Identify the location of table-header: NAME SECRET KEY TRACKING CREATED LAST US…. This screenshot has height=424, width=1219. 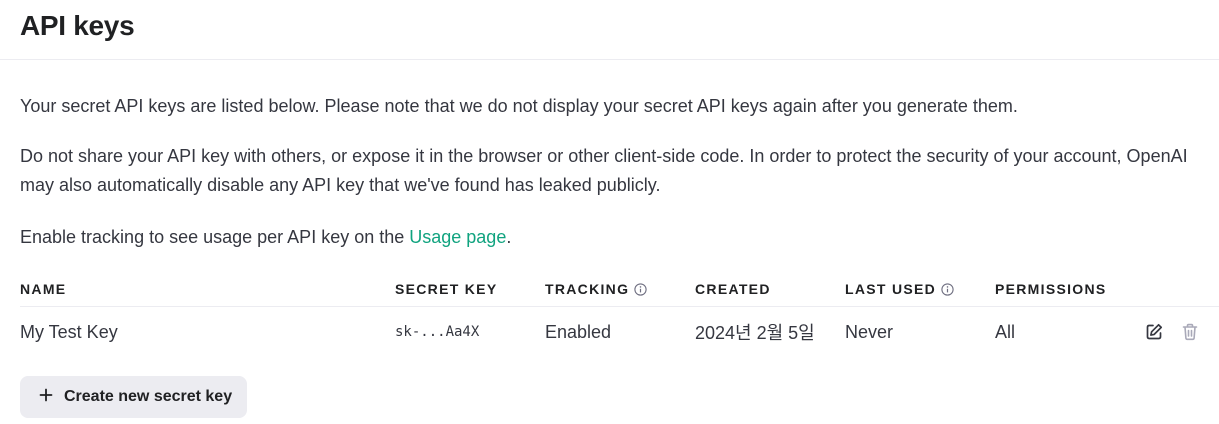
(619, 289).